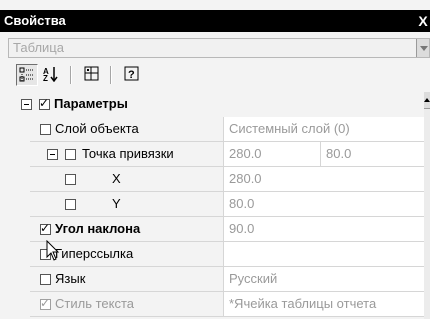 Image resolution: width=430 pixels, height=319 pixels. I want to click on title-bar: Свойства X, so click(215, 21).